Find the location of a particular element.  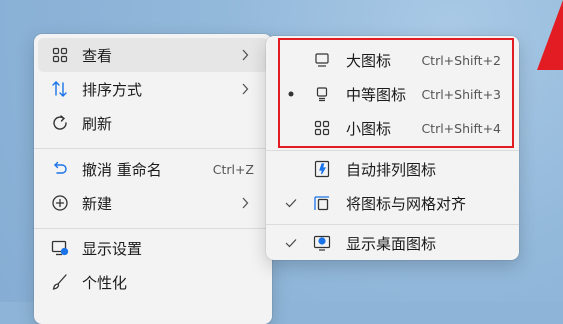

add-circle-icon is located at coordinates (60, 203).